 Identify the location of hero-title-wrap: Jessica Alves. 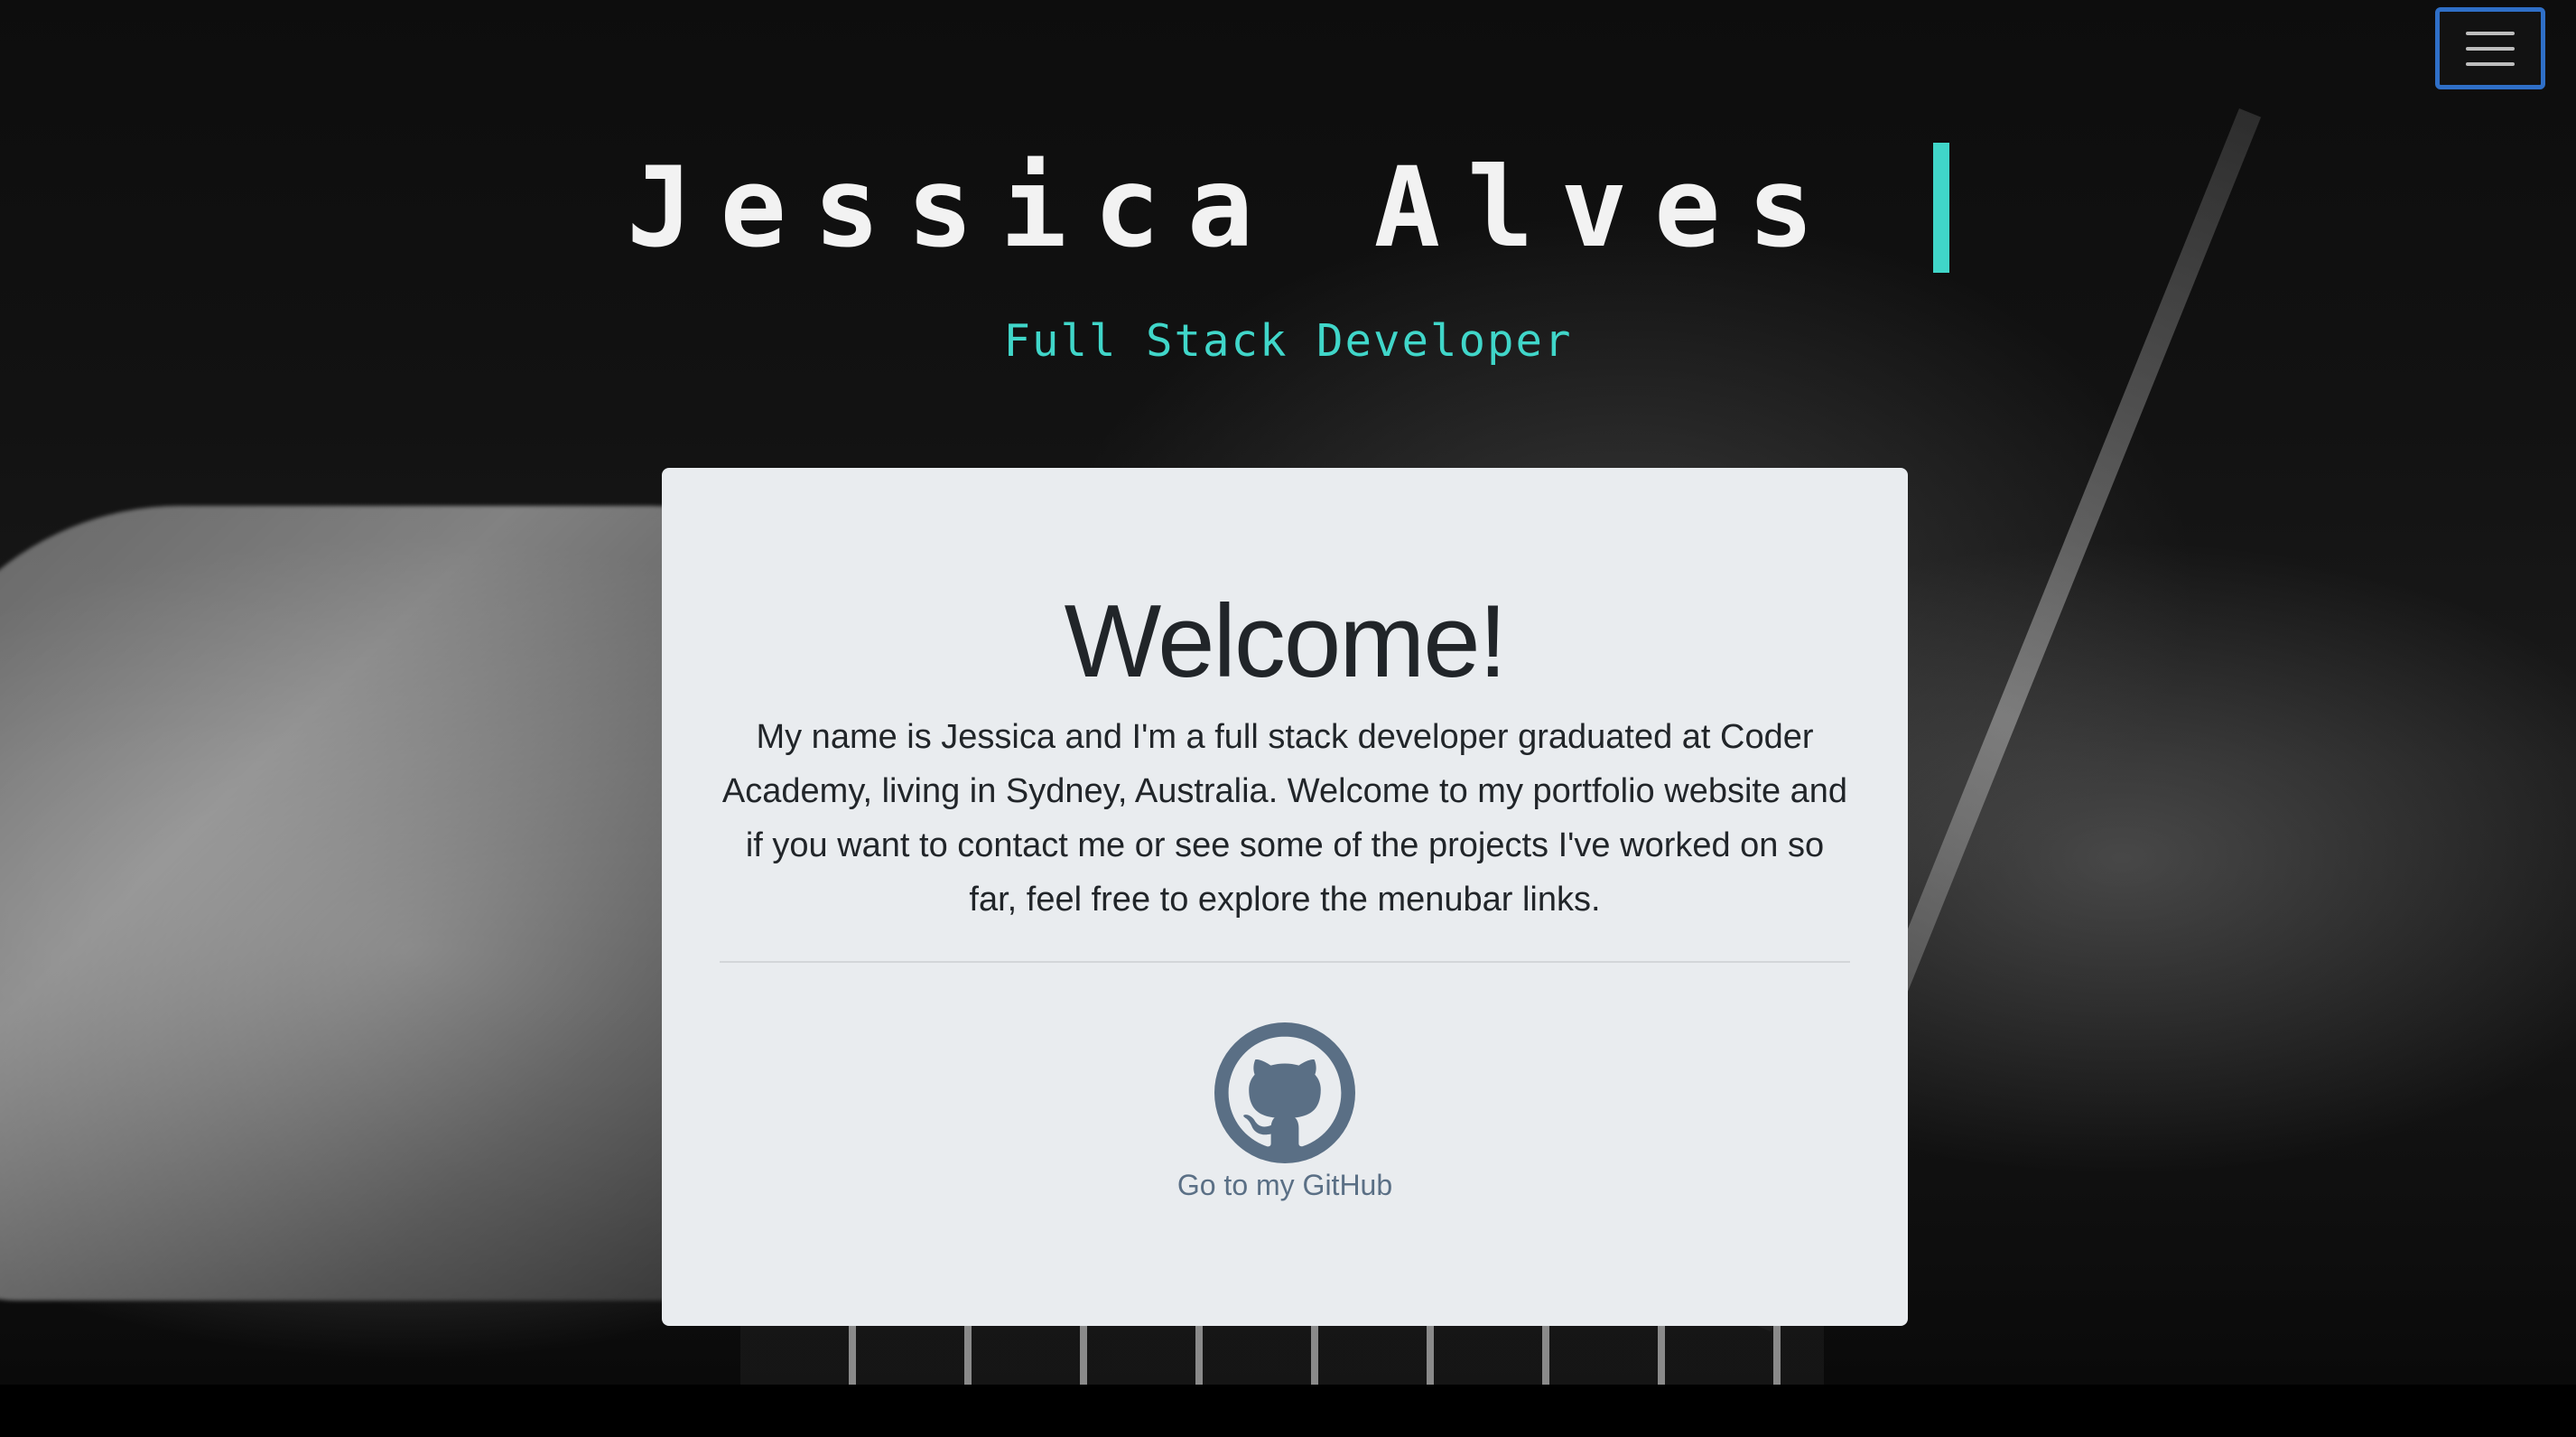
(1288, 208).